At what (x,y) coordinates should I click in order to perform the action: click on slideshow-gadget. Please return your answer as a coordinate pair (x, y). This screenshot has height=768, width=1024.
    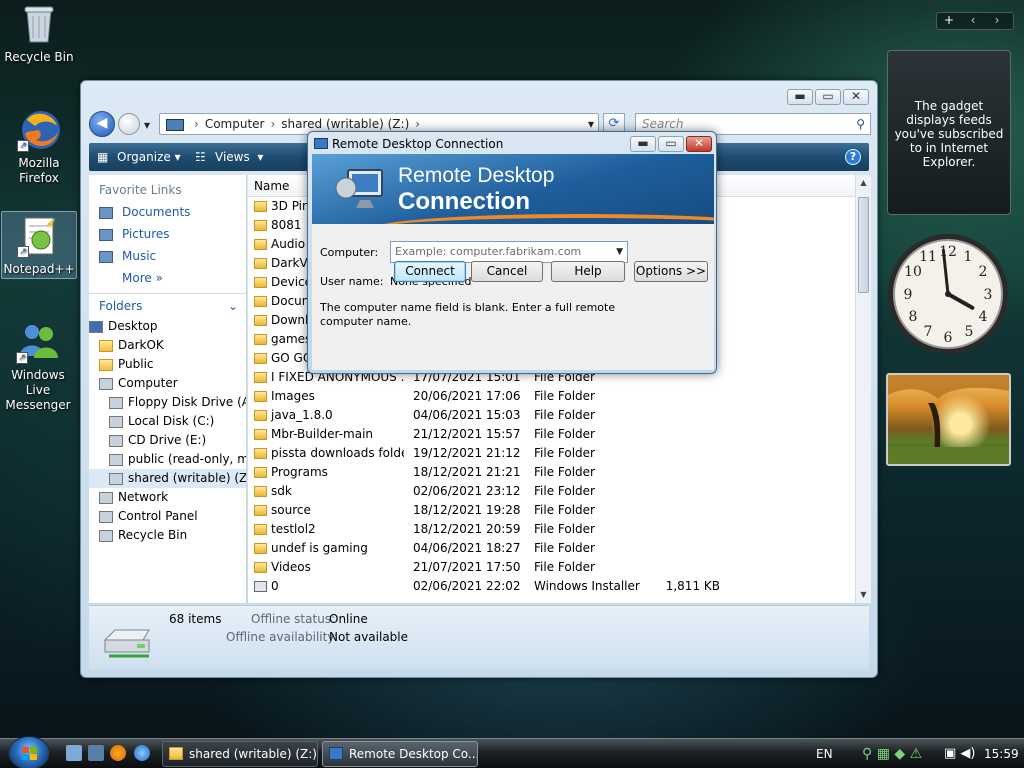
    Looking at the image, I should click on (948, 419).